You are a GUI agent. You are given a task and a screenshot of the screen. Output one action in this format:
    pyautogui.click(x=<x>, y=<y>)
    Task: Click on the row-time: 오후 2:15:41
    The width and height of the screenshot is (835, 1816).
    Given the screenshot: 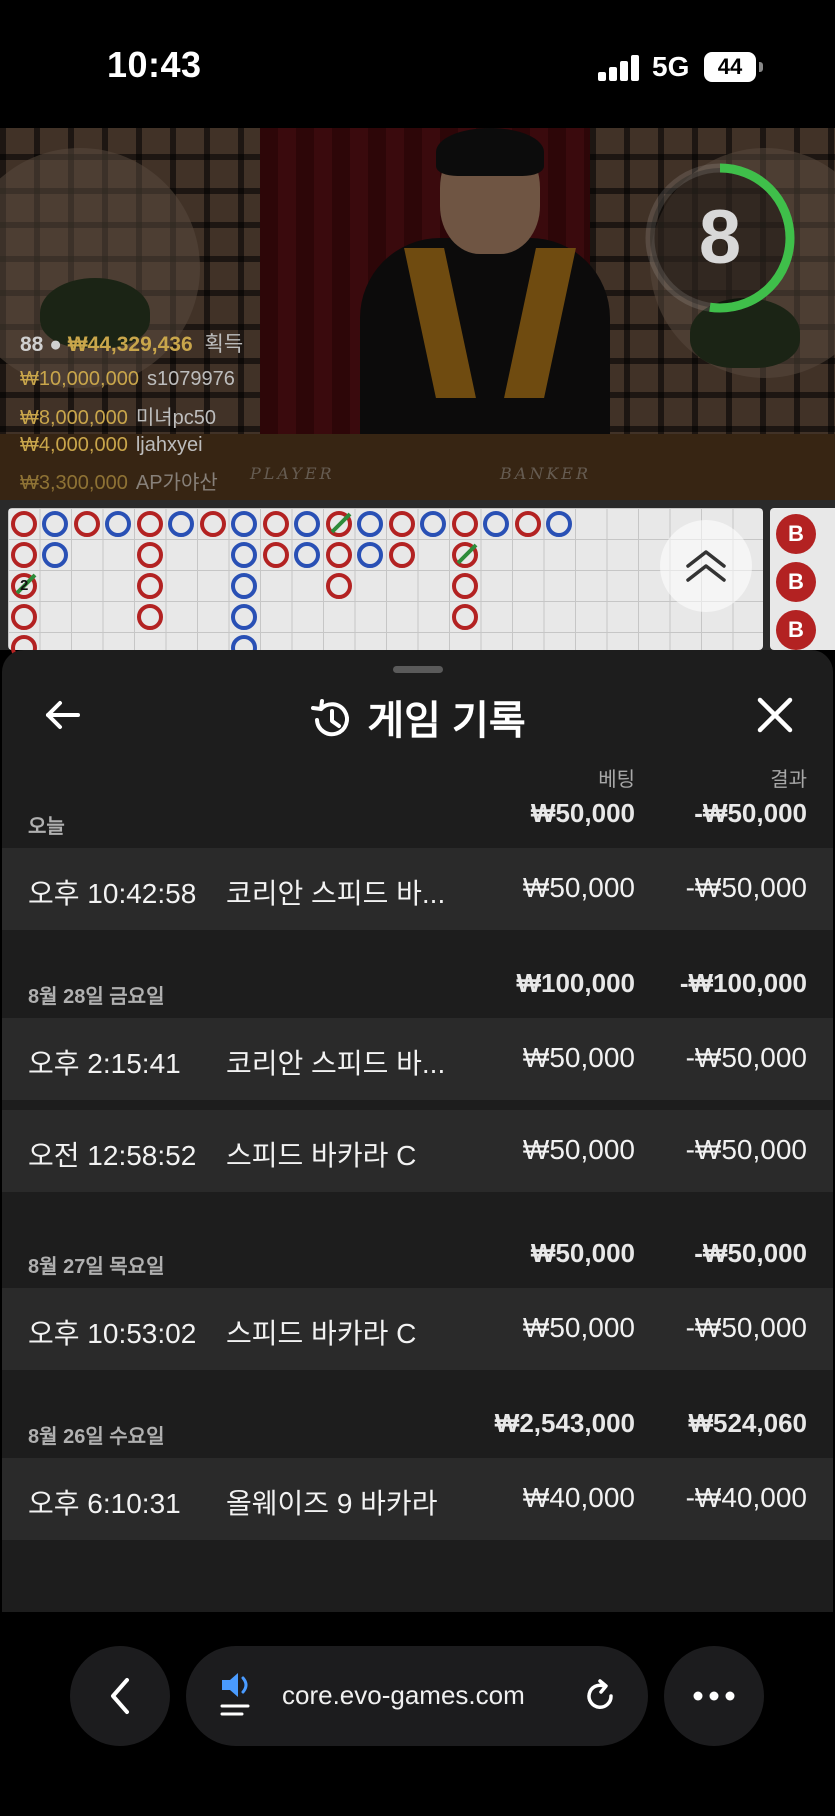 What is the action you would take?
    pyautogui.click(x=104, y=1063)
    